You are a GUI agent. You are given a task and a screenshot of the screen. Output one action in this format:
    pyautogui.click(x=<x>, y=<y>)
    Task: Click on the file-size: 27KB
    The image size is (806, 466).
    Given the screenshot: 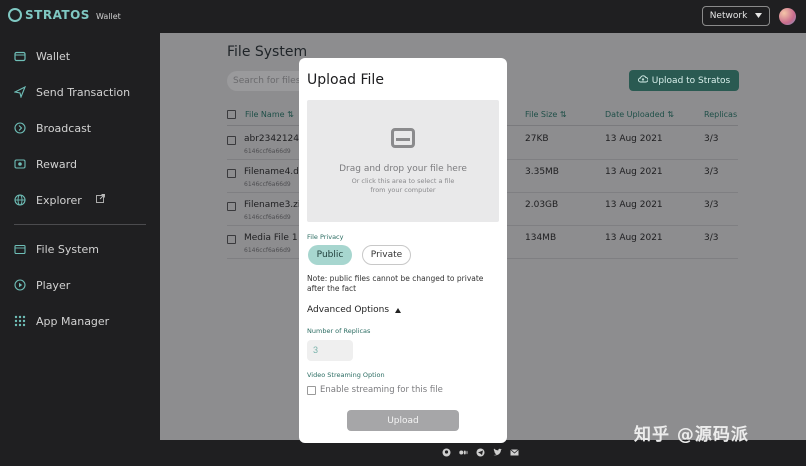 What is the action you would take?
    pyautogui.click(x=537, y=139)
    